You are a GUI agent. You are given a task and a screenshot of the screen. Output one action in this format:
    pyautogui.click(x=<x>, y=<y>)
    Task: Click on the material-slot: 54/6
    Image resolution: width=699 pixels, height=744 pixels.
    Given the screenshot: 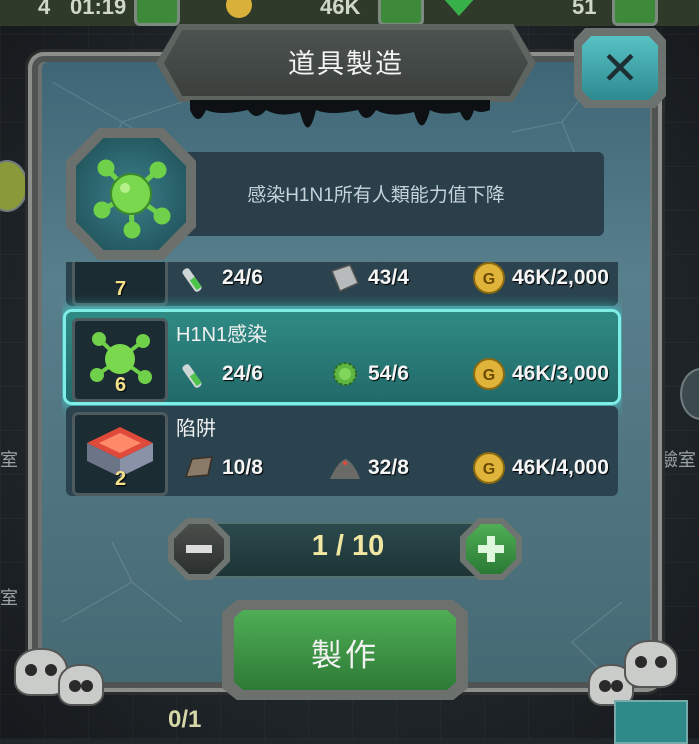 What is the action you would take?
    pyautogui.click(x=368, y=374)
    